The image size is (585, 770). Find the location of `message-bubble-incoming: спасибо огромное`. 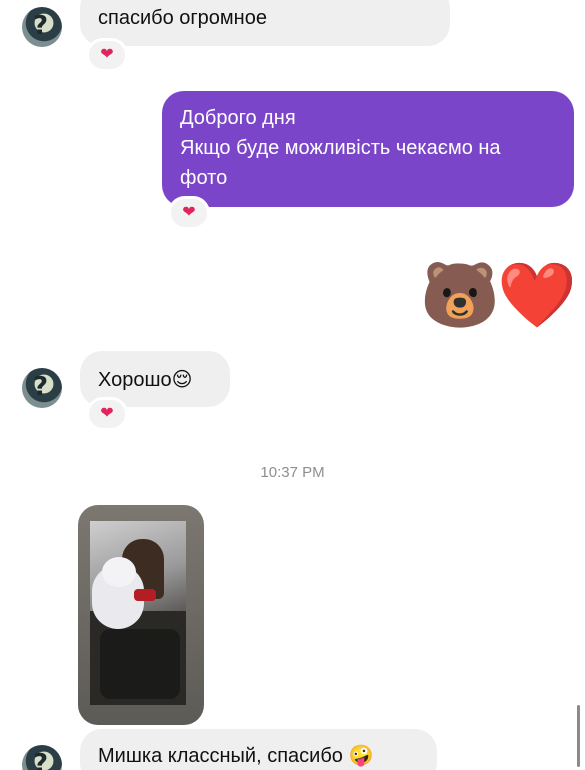

message-bubble-incoming: спасибо огромное is located at coordinates (265, 23).